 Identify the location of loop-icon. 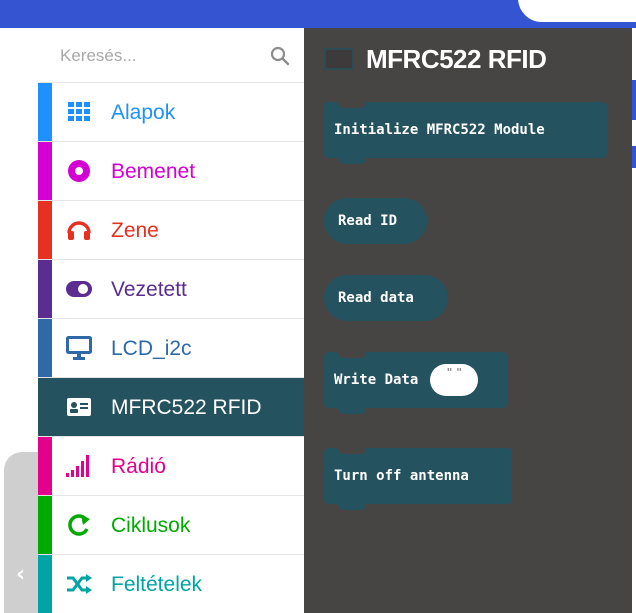
(79, 525).